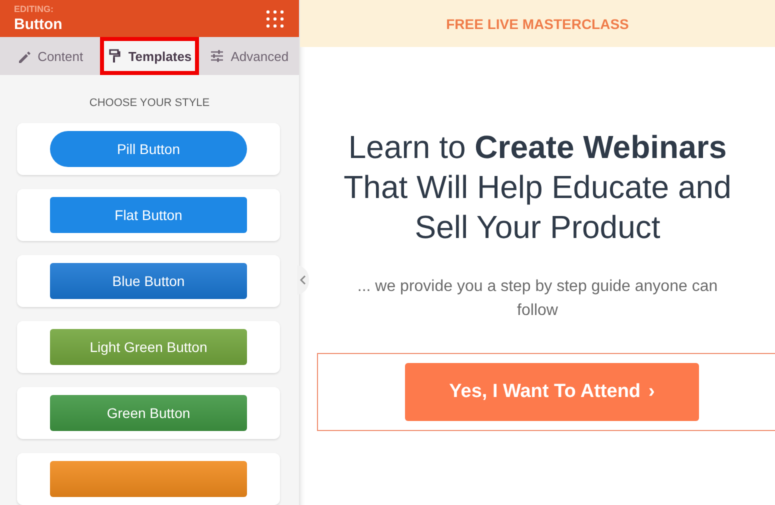 The height and width of the screenshot is (505, 775). Describe the element at coordinates (217, 56) in the screenshot. I see `sliders-icon` at that location.